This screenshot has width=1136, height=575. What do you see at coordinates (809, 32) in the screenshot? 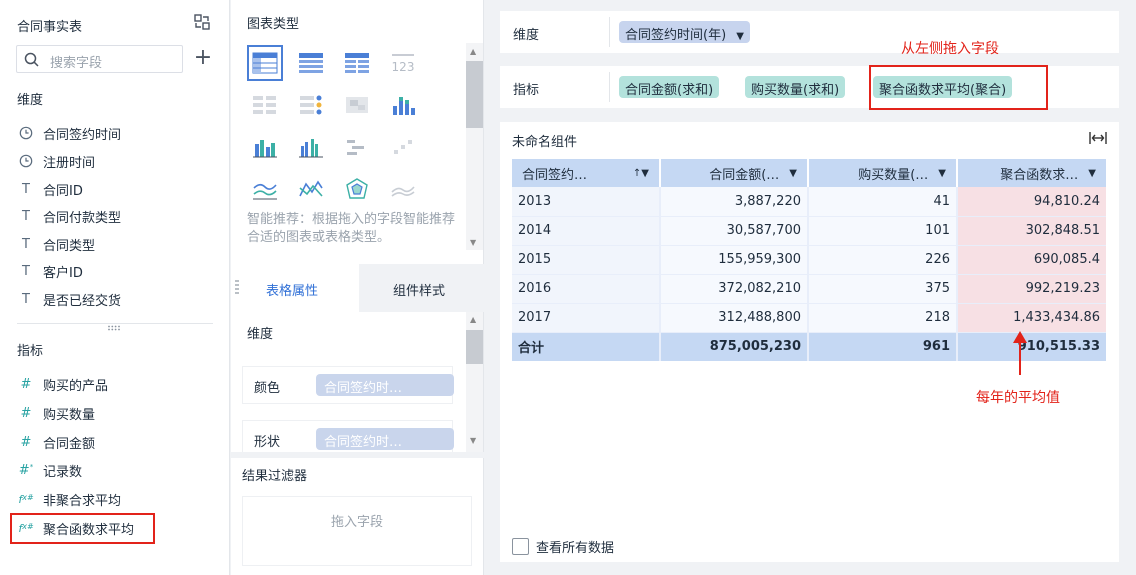
I see `dimension-shelf: 维度 合同签约时间(年) ▼` at bounding box center [809, 32].